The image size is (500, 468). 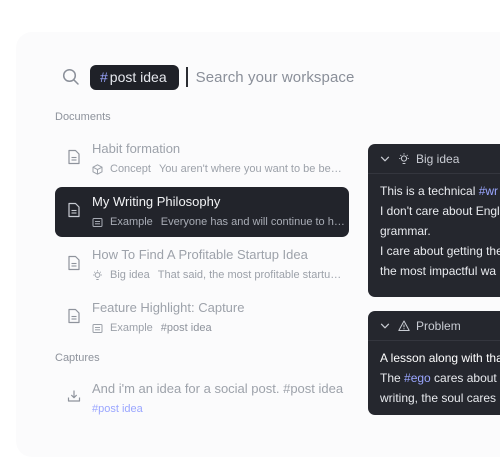 I want to click on card-title: Big idea, so click(x=438, y=158).